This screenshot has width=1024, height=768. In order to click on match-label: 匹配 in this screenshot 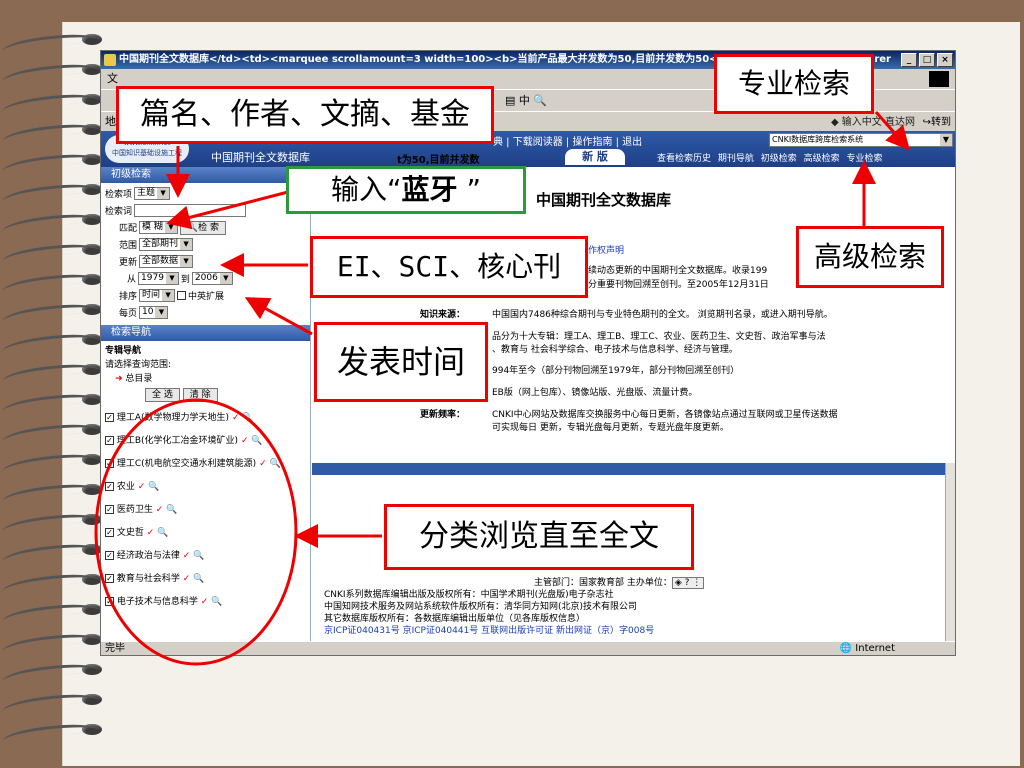, I will do `click(128, 229)`.